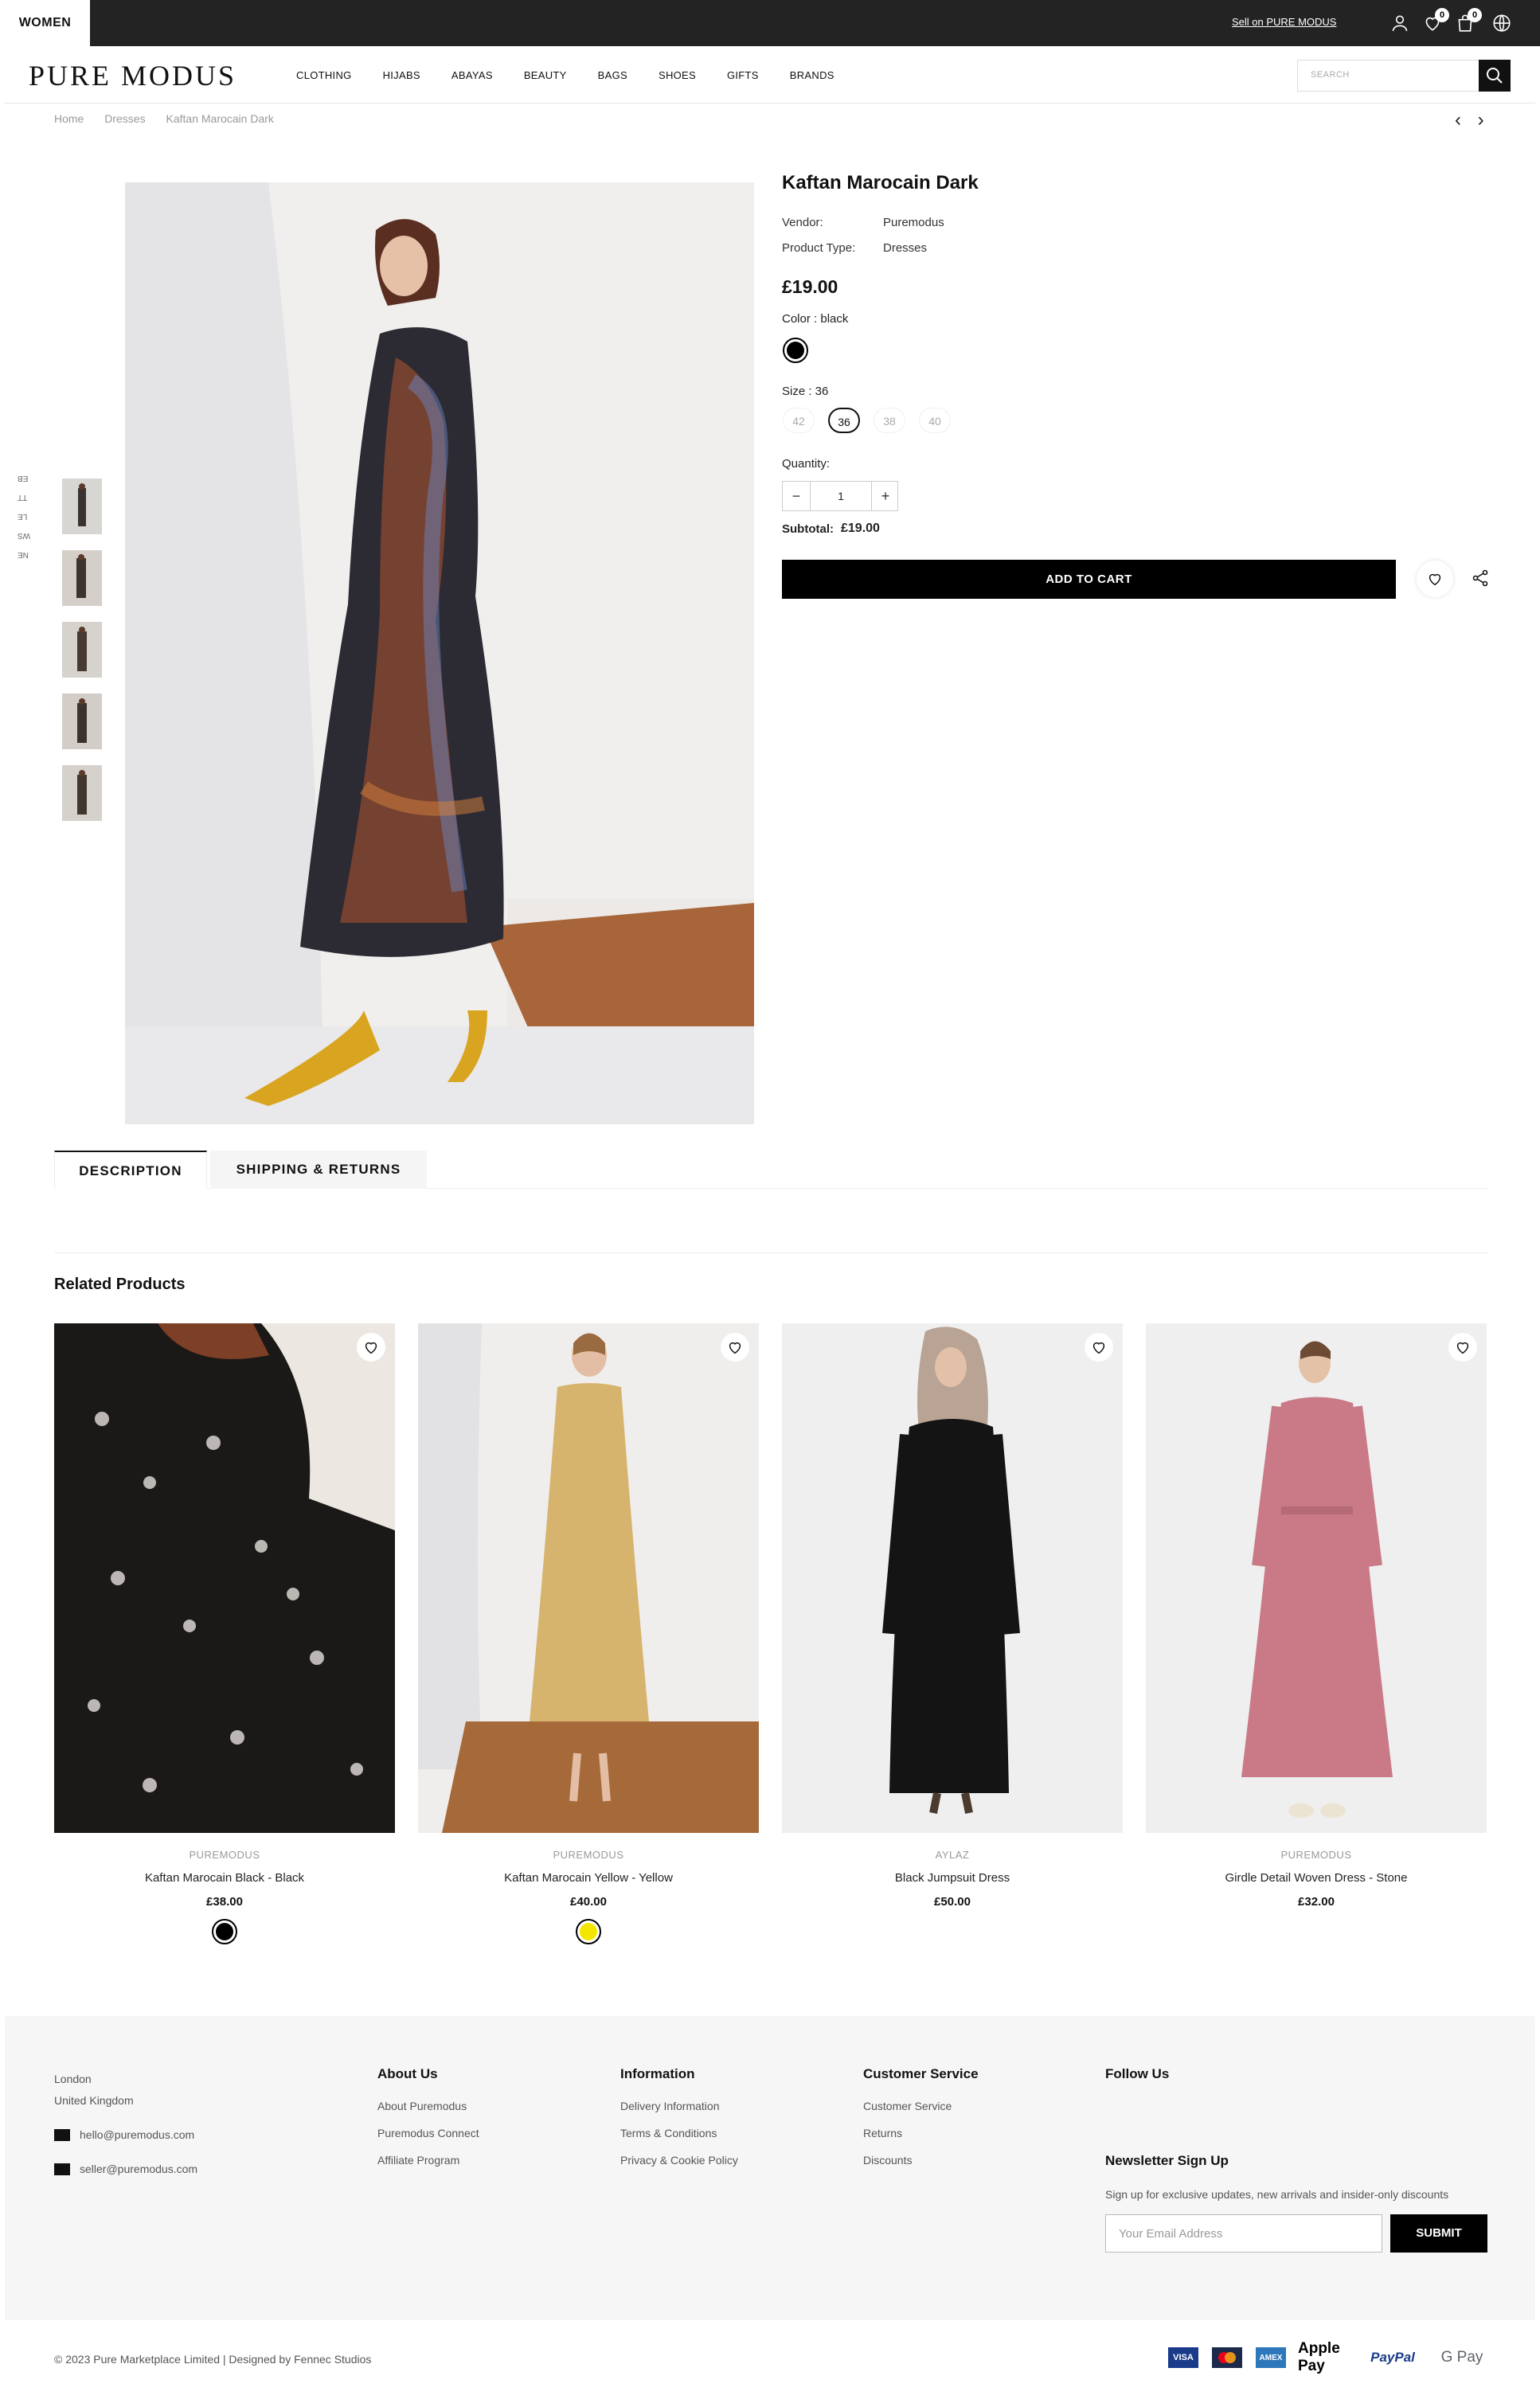  What do you see at coordinates (1480, 580) in the screenshot?
I see `share-icon` at bounding box center [1480, 580].